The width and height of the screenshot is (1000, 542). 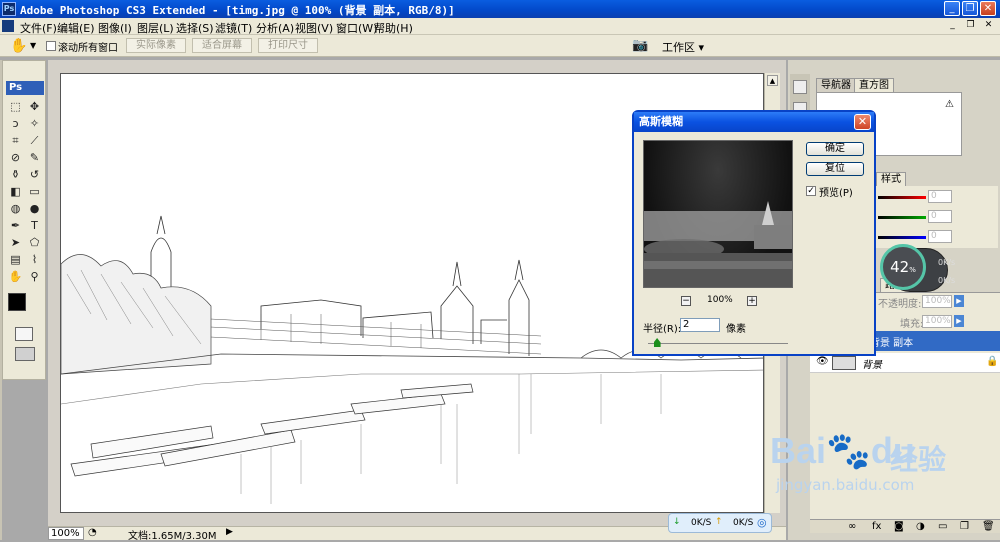 What do you see at coordinates (222, 45) in the screenshot?
I see `fit-screen-button: 适合屏幕` at bounding box center [222, 45].